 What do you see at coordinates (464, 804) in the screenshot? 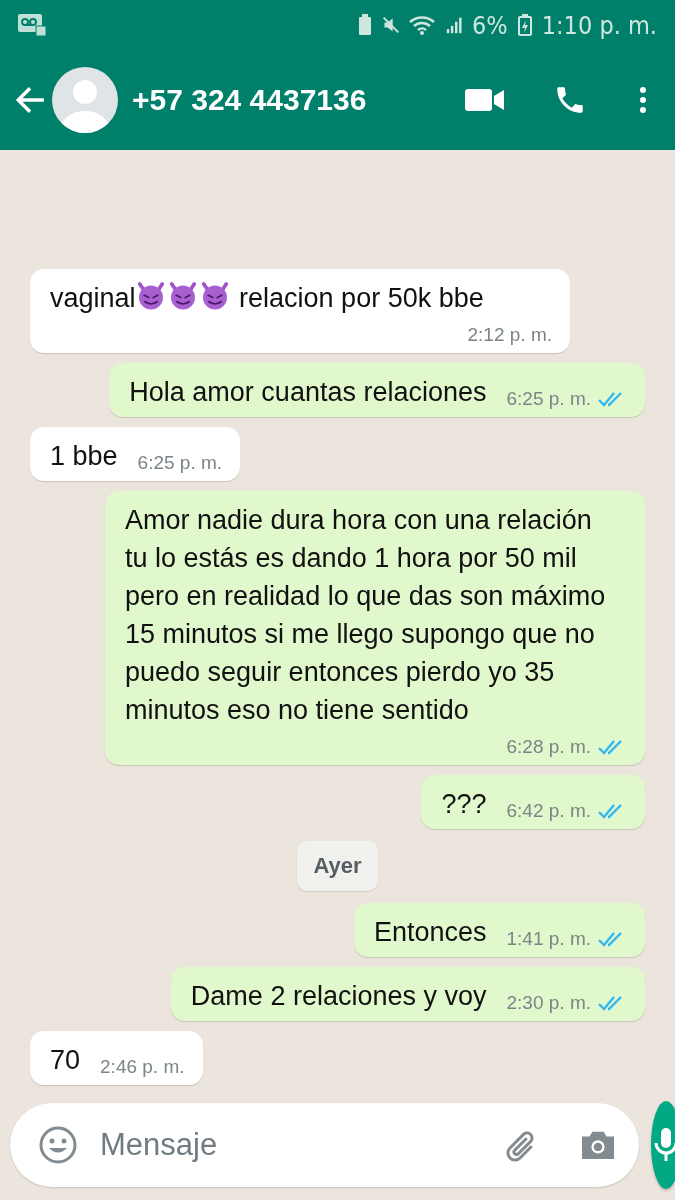
I see `message-text: ???` at bounding box center [464, 804].